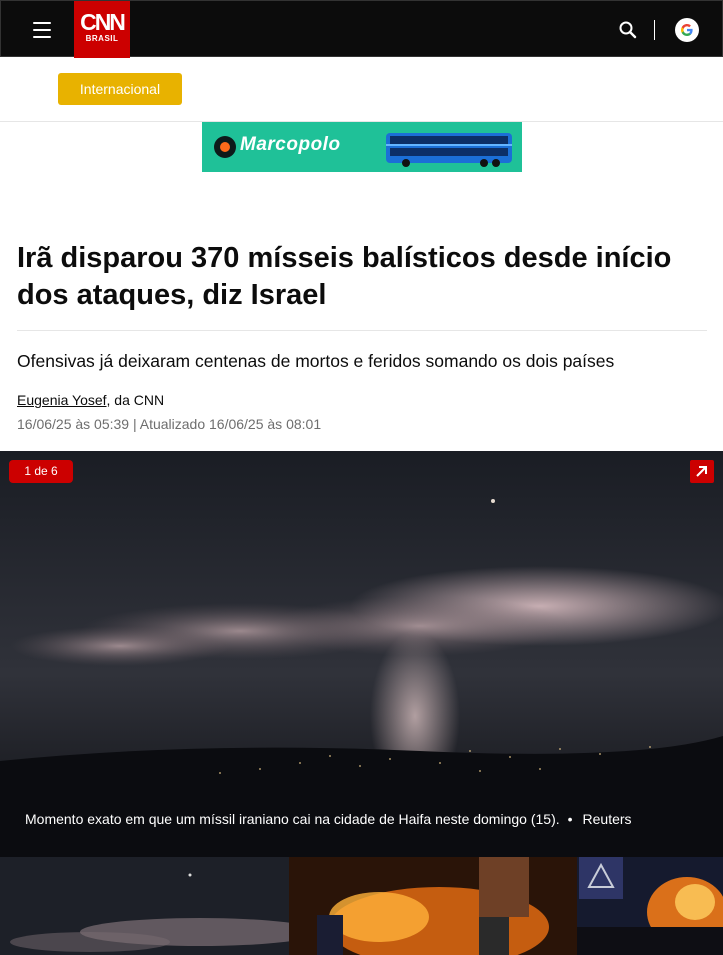  Describe the element at coordinates (62, 400) in the screenshot. I see `author-link: Eugenia Yosef` at that location.